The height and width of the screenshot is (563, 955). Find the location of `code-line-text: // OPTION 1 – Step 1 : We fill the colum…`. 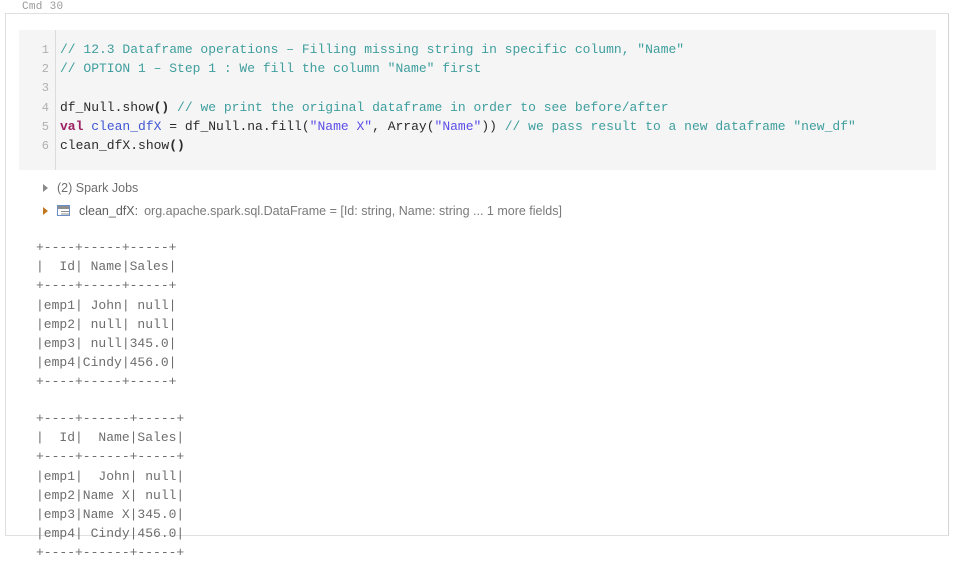

code-line-text: // OPTION 1 – Step 1 : We fill the colum… is located at coordinates (265, 68).